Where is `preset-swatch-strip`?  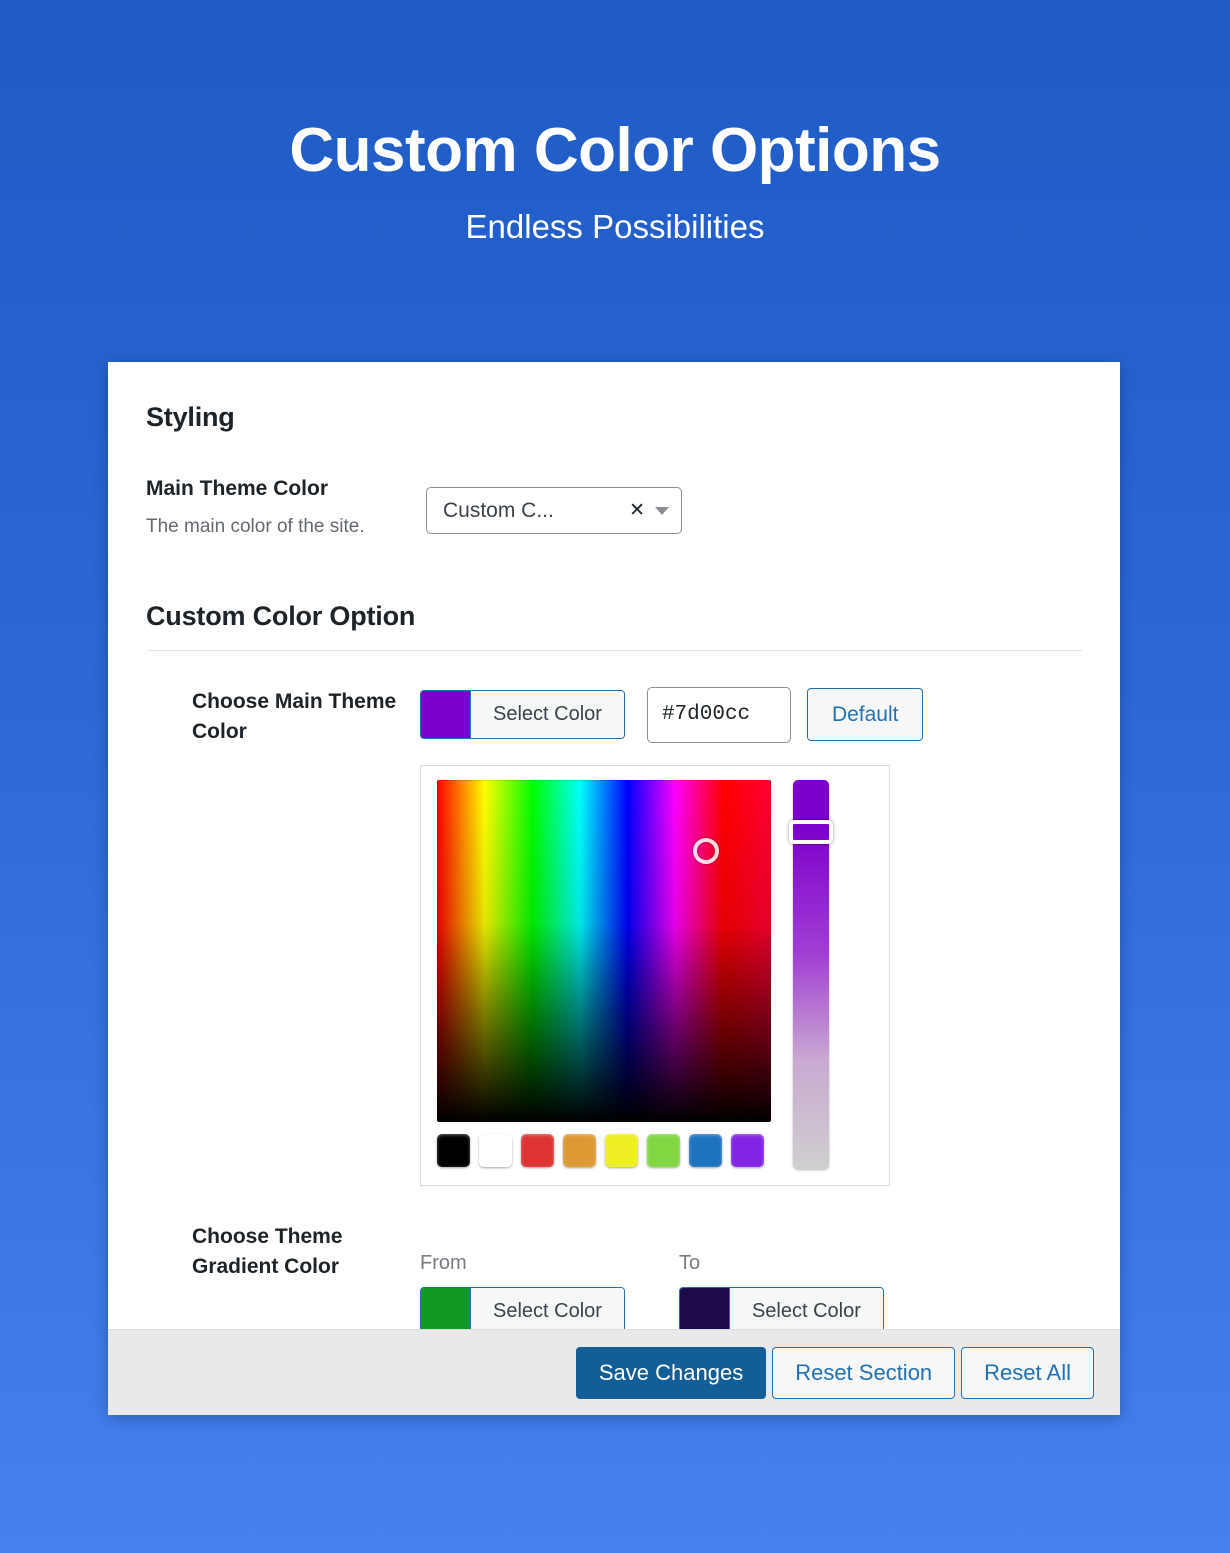
preset-swatch-strip is located at coordinates (604, 1150).